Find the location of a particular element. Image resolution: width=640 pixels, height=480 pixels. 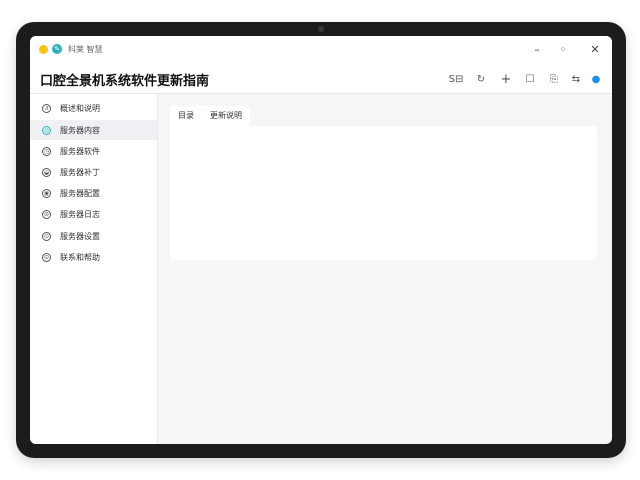

camera-dot is located at coordinates (321, 29).